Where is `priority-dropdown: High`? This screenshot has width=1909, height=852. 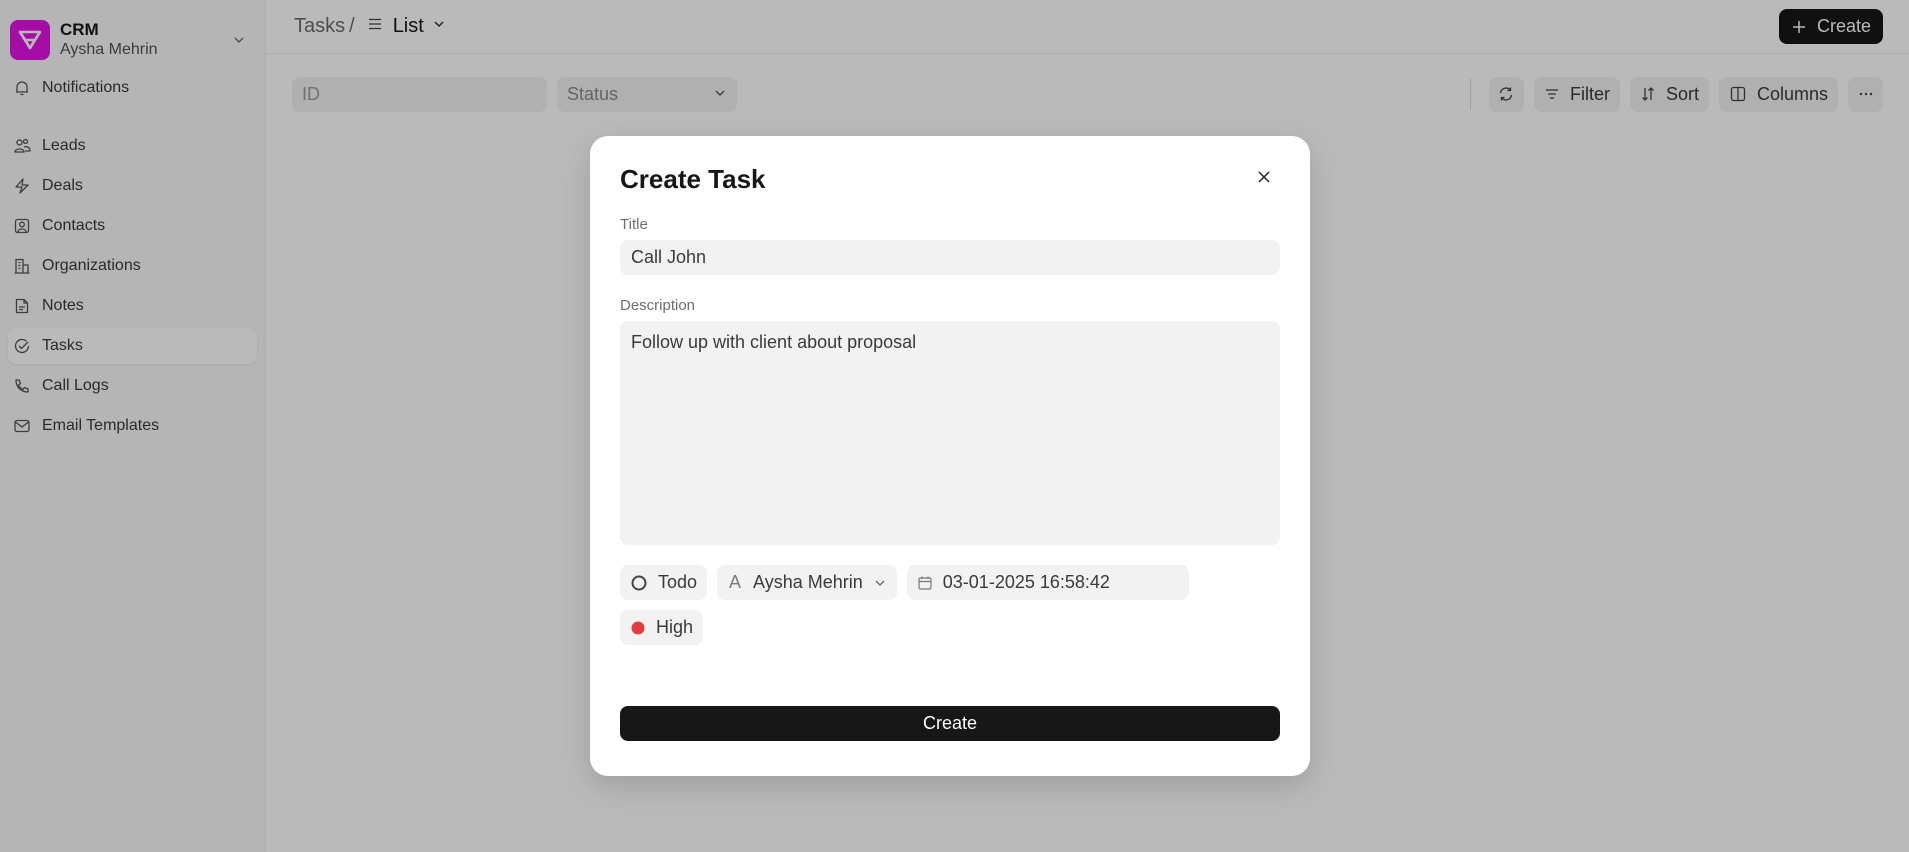
priority-dropdown: High is located at coordinates (662, 627).